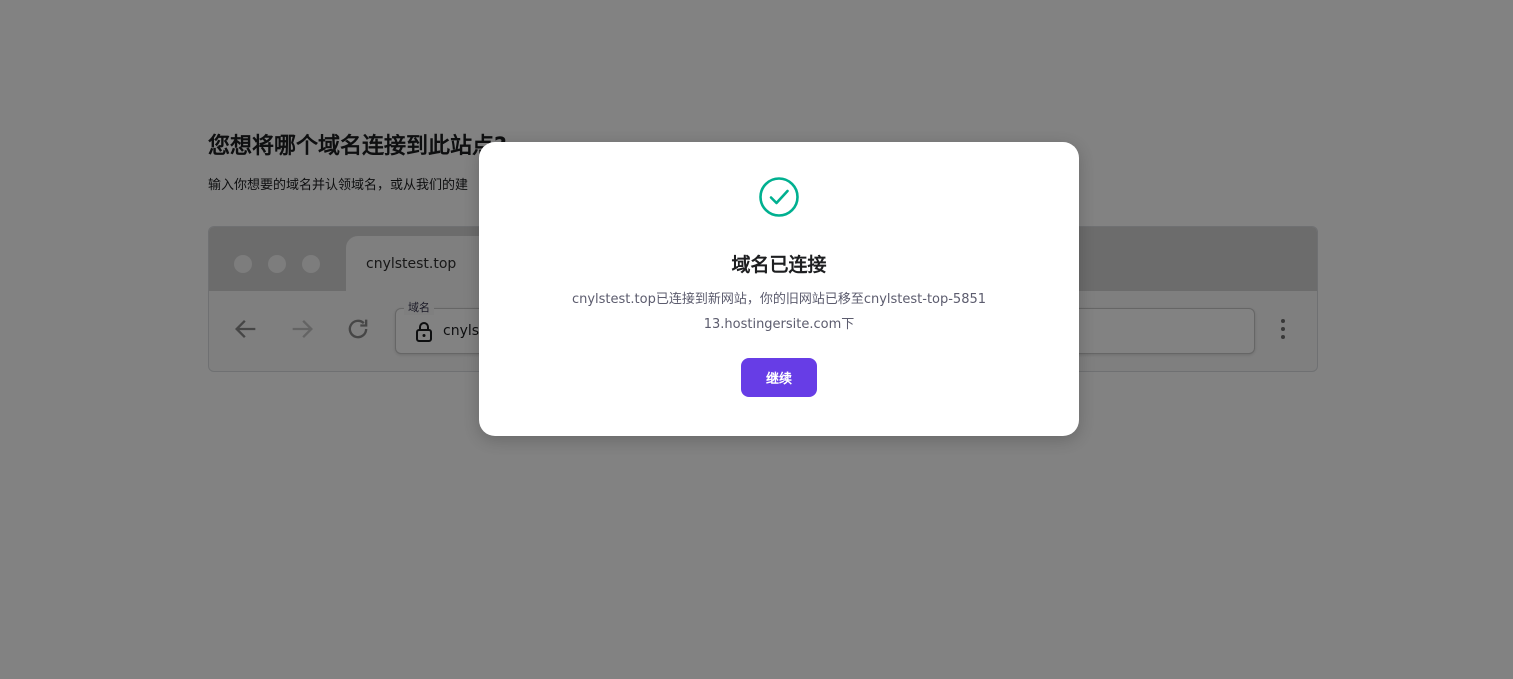 The image size is (1513, 679). What do you see at coordinates (779, 197) in the screenshot?
I see `check-circle-icon` at bounding box center [779, 197].